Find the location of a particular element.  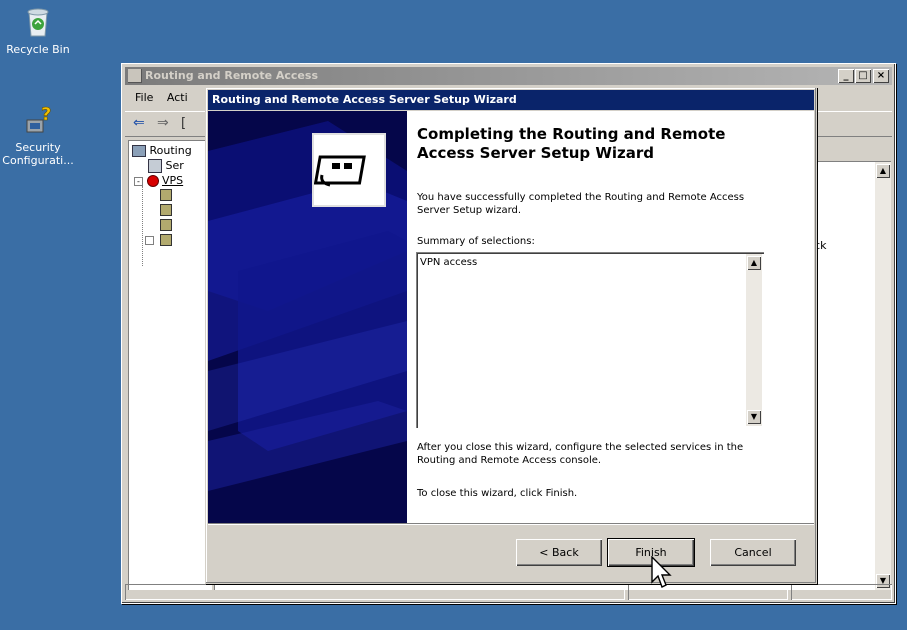

back-button: < Back is located at coordinates (559, 552).